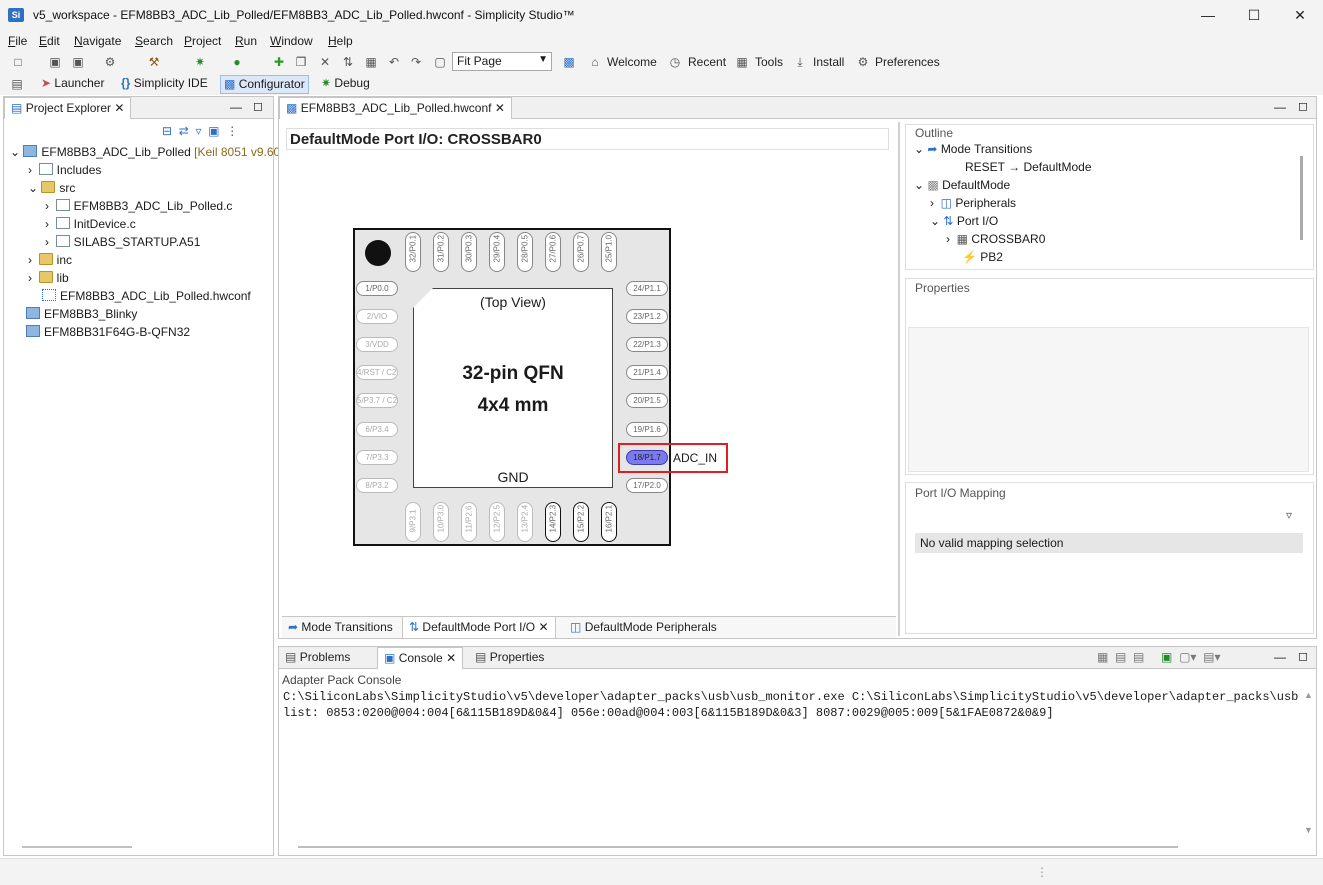 The image size is (1323, 885). Describe the element at coordinates (1208, 15) in the screenshot. I see `minimize-button: —` at that location.